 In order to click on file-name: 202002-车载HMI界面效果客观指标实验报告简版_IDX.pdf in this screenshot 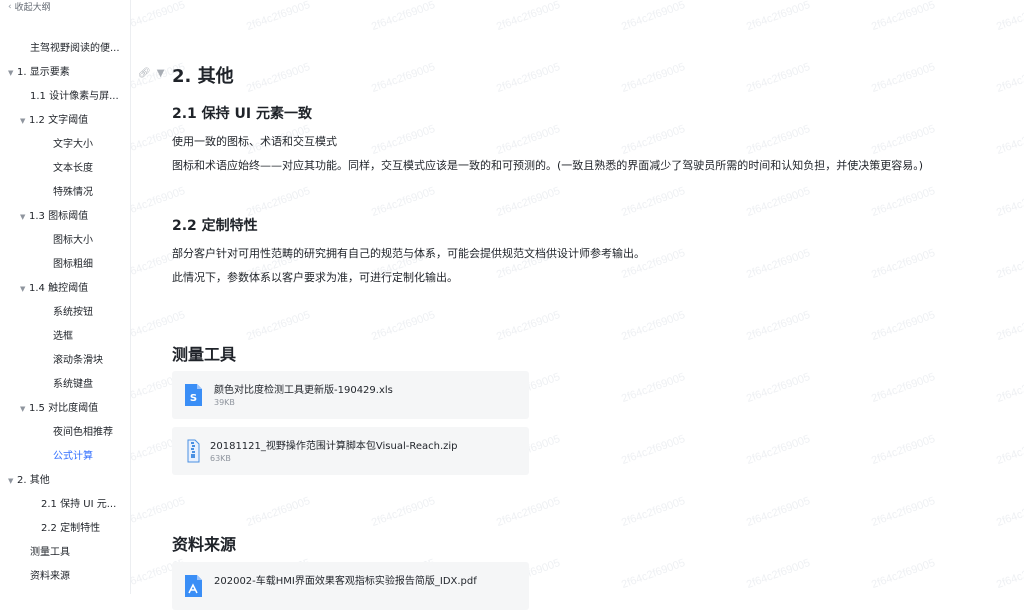, I will do `click(345, 581)`.